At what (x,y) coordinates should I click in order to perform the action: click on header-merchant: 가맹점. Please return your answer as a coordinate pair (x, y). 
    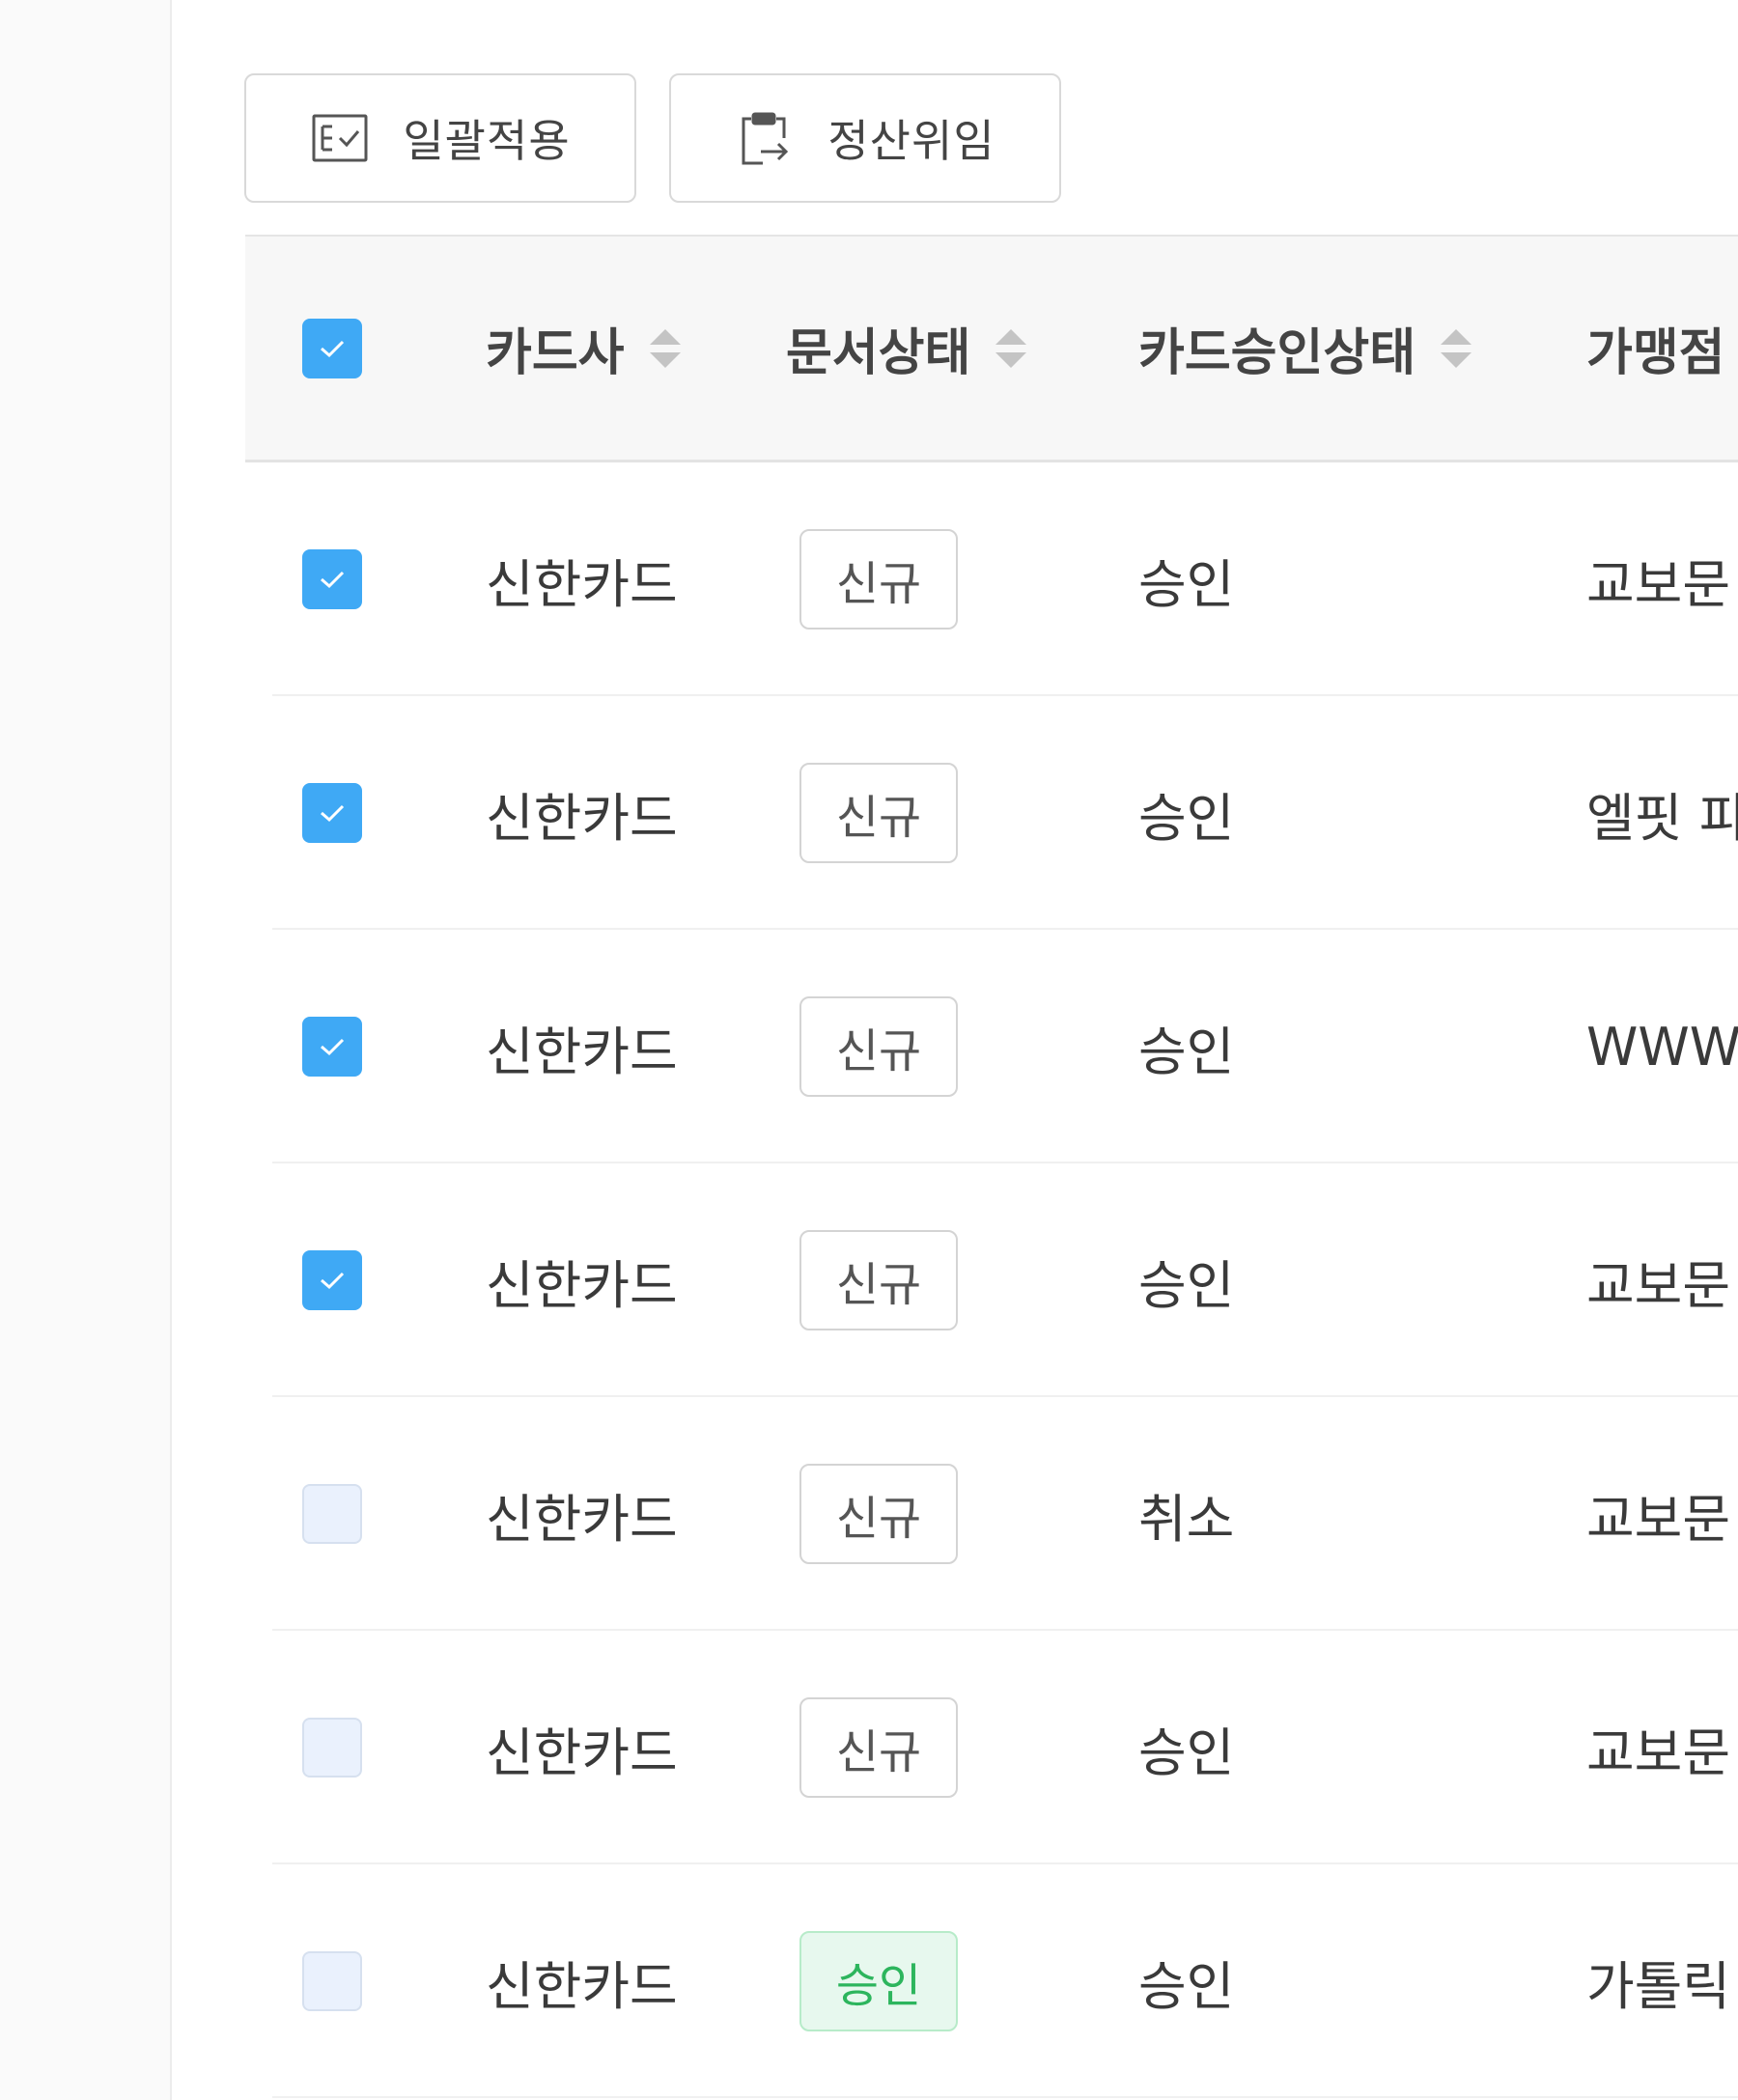
    Looking at the image, I should click on (1655, 349).